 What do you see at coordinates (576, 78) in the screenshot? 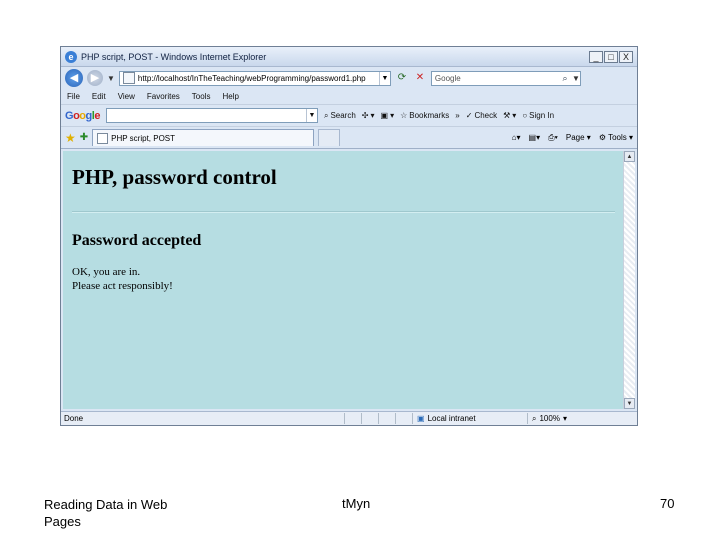
I see `search-dropdown-icon: ▼` at bounding box center [576, 78].